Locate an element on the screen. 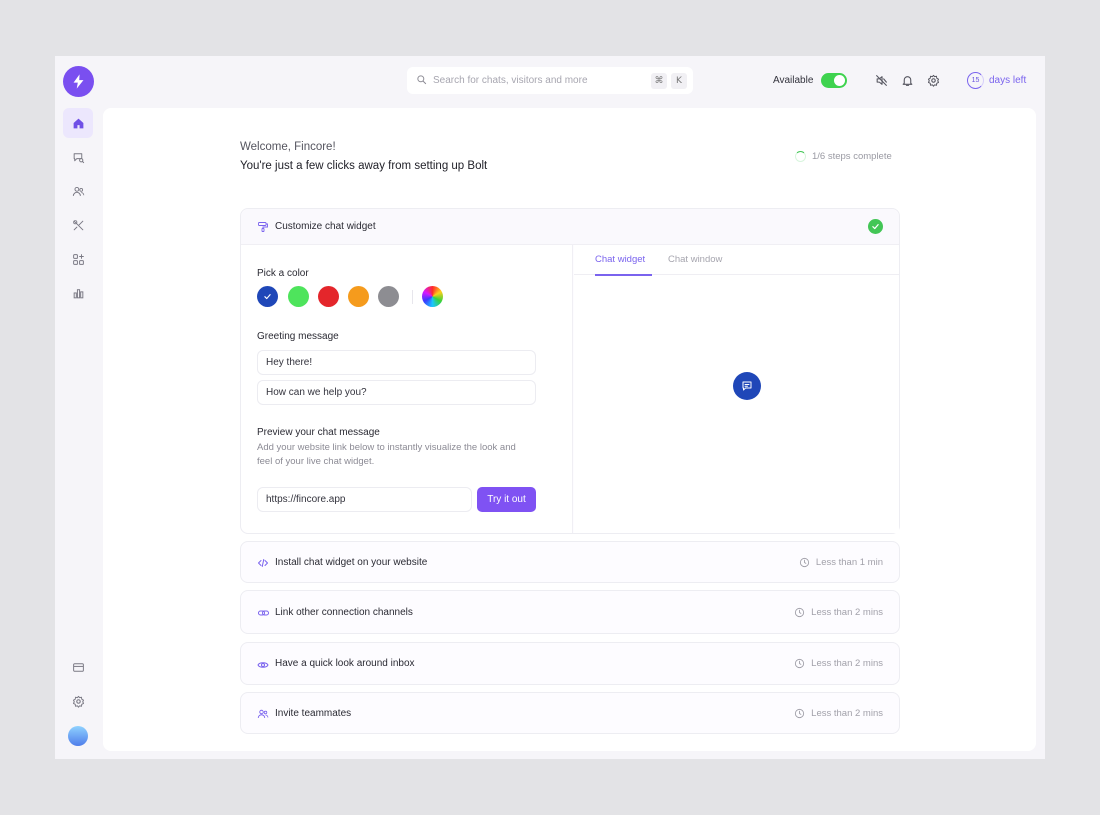 Image resolution: width=1100 pixels, height=815 pixels. swatch-divider is located at coordinates (412, 297).